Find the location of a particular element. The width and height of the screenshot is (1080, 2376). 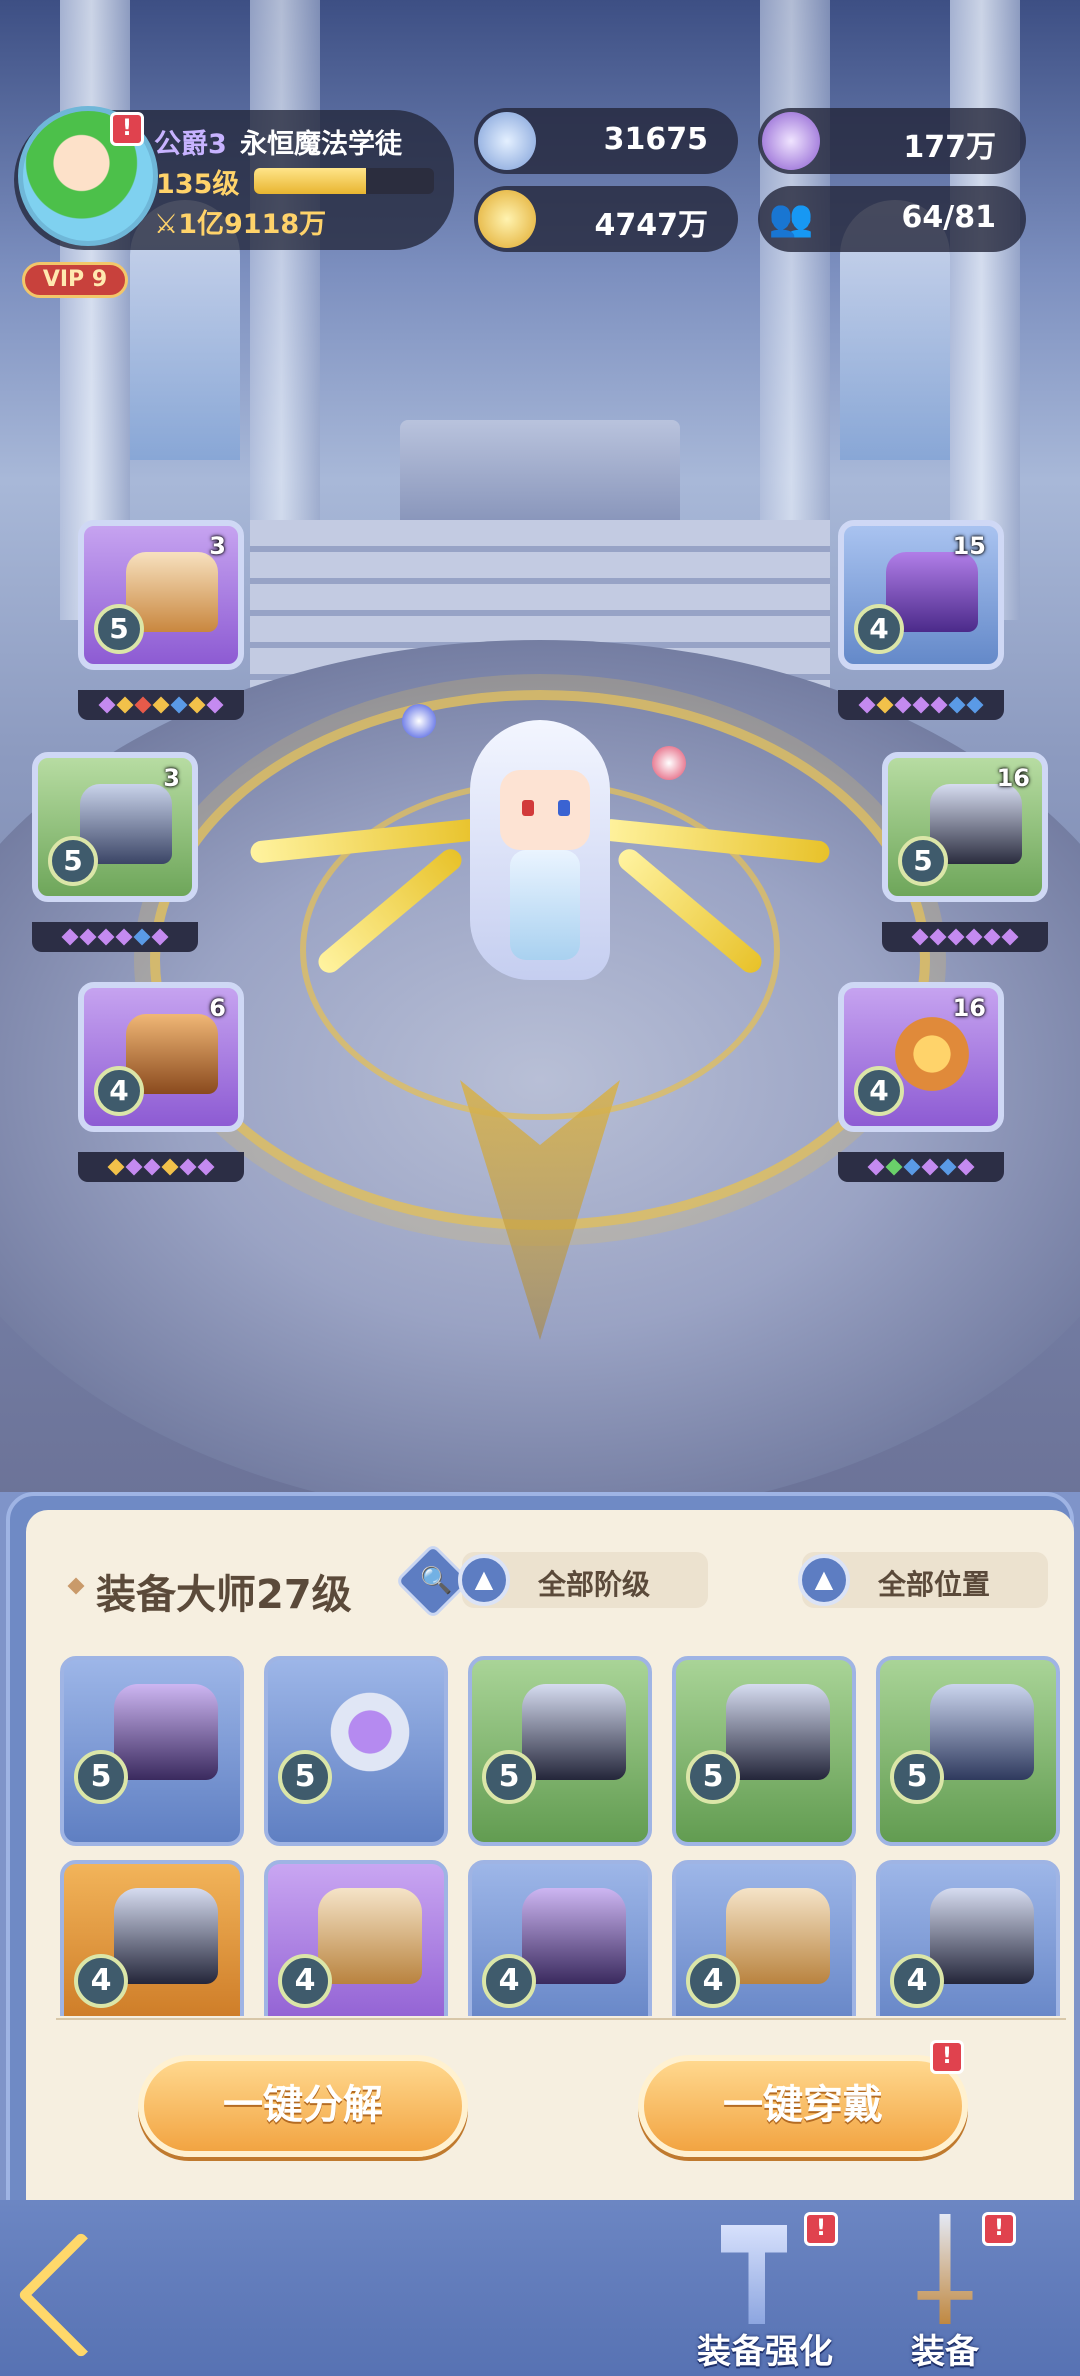

equip-slot-ring: 16 4 is located at coordinates (921, 1057).